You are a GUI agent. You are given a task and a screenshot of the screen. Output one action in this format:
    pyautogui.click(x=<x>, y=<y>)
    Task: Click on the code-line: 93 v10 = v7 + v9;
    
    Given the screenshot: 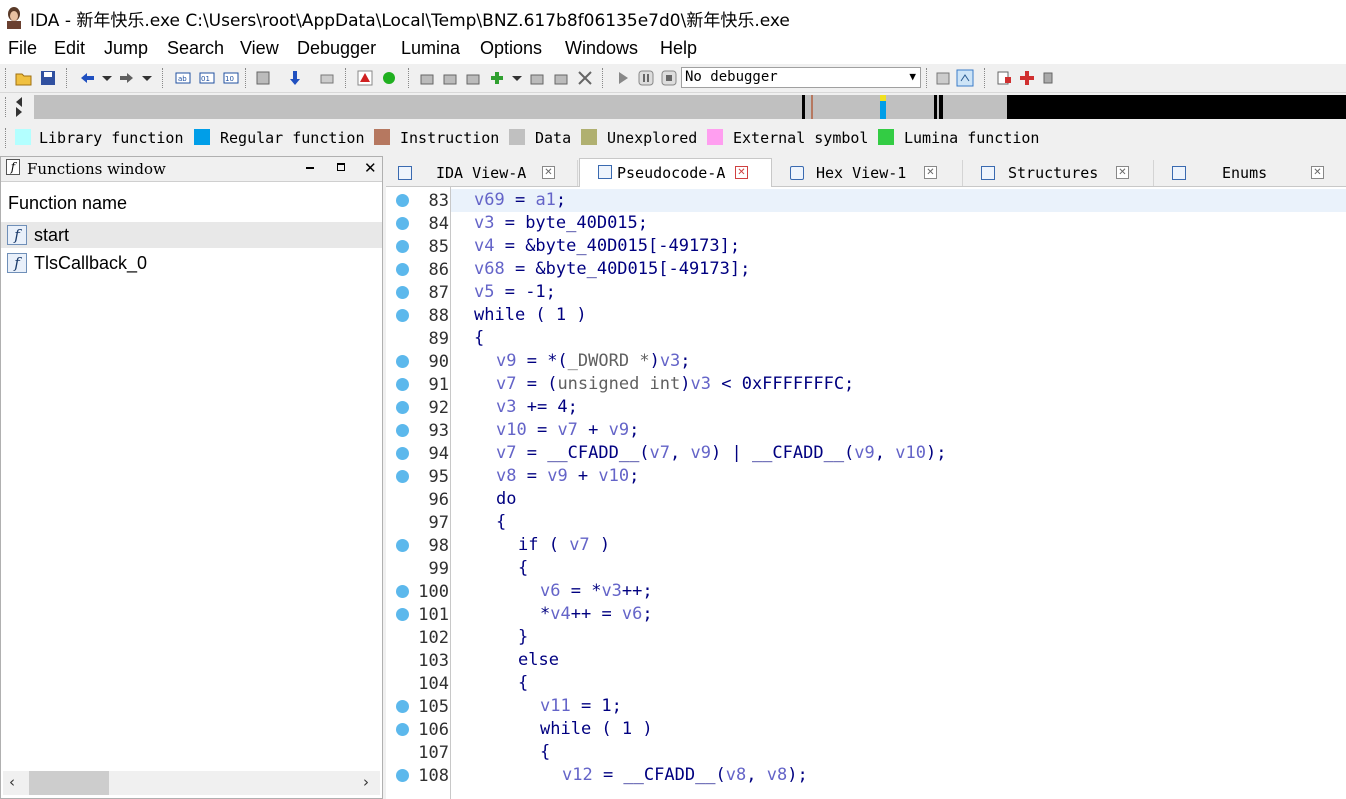 What is the action you would take?
    pyautogui.click(x=866, y=430)
    